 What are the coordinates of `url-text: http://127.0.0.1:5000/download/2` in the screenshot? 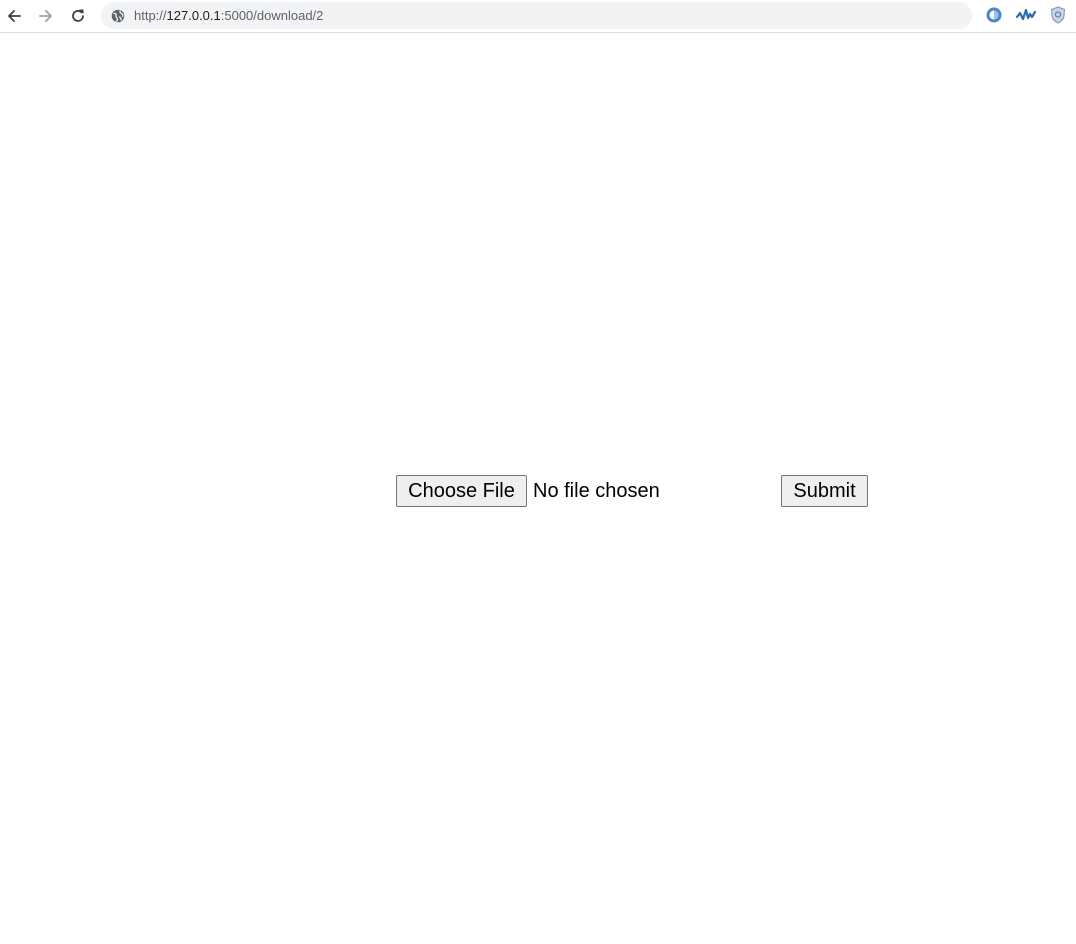 It's located at (228, 15).